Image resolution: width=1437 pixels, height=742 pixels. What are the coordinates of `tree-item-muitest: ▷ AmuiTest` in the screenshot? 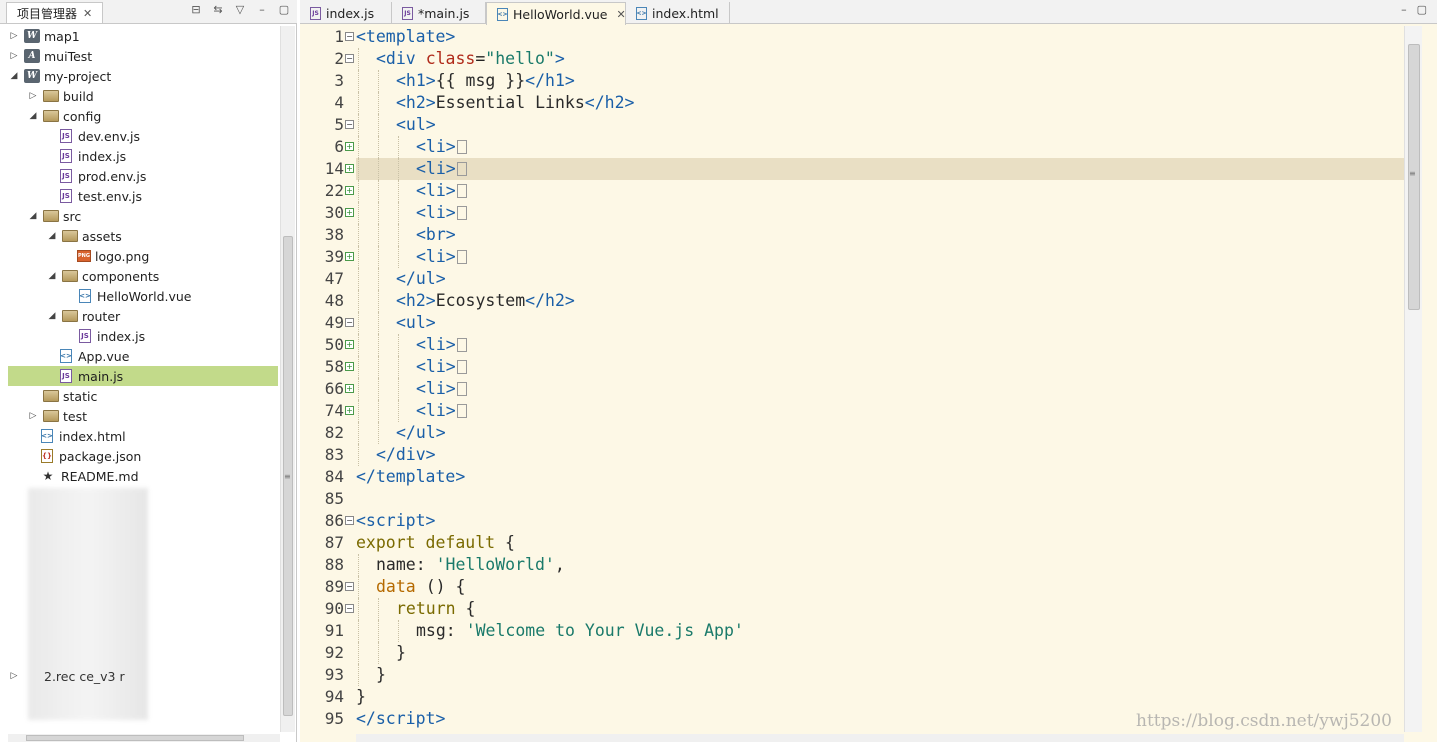 It's located at (143, 56).